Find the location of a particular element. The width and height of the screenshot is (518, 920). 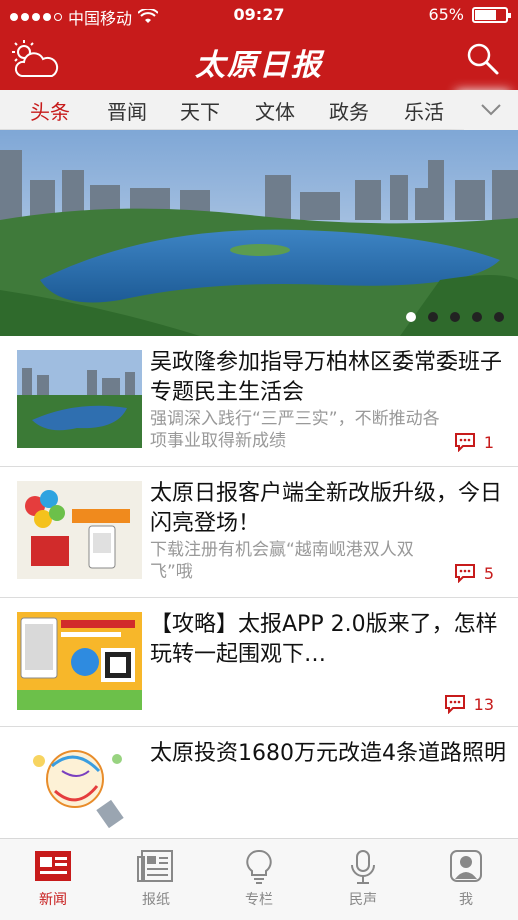

app-header: 太原日报 is located at coordinates (259, 60).